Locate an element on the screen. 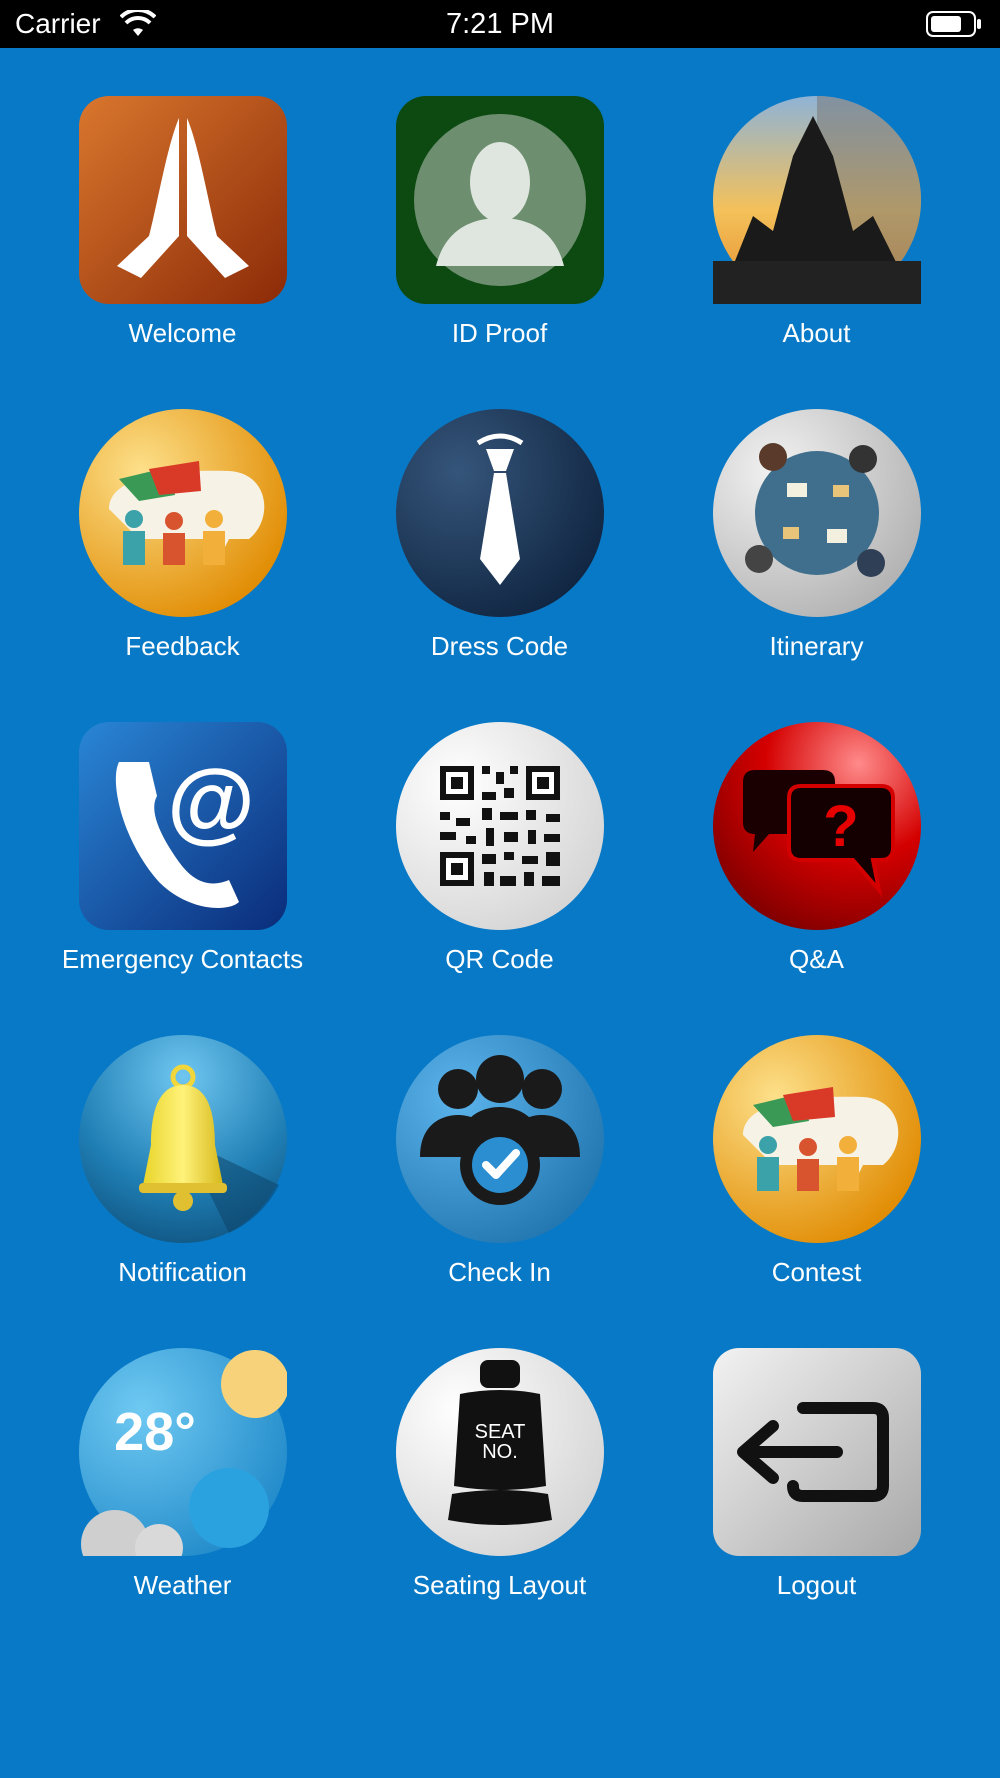 The image size is (1000, 1778). qr-code-icon is located at coordinates (500, 826).